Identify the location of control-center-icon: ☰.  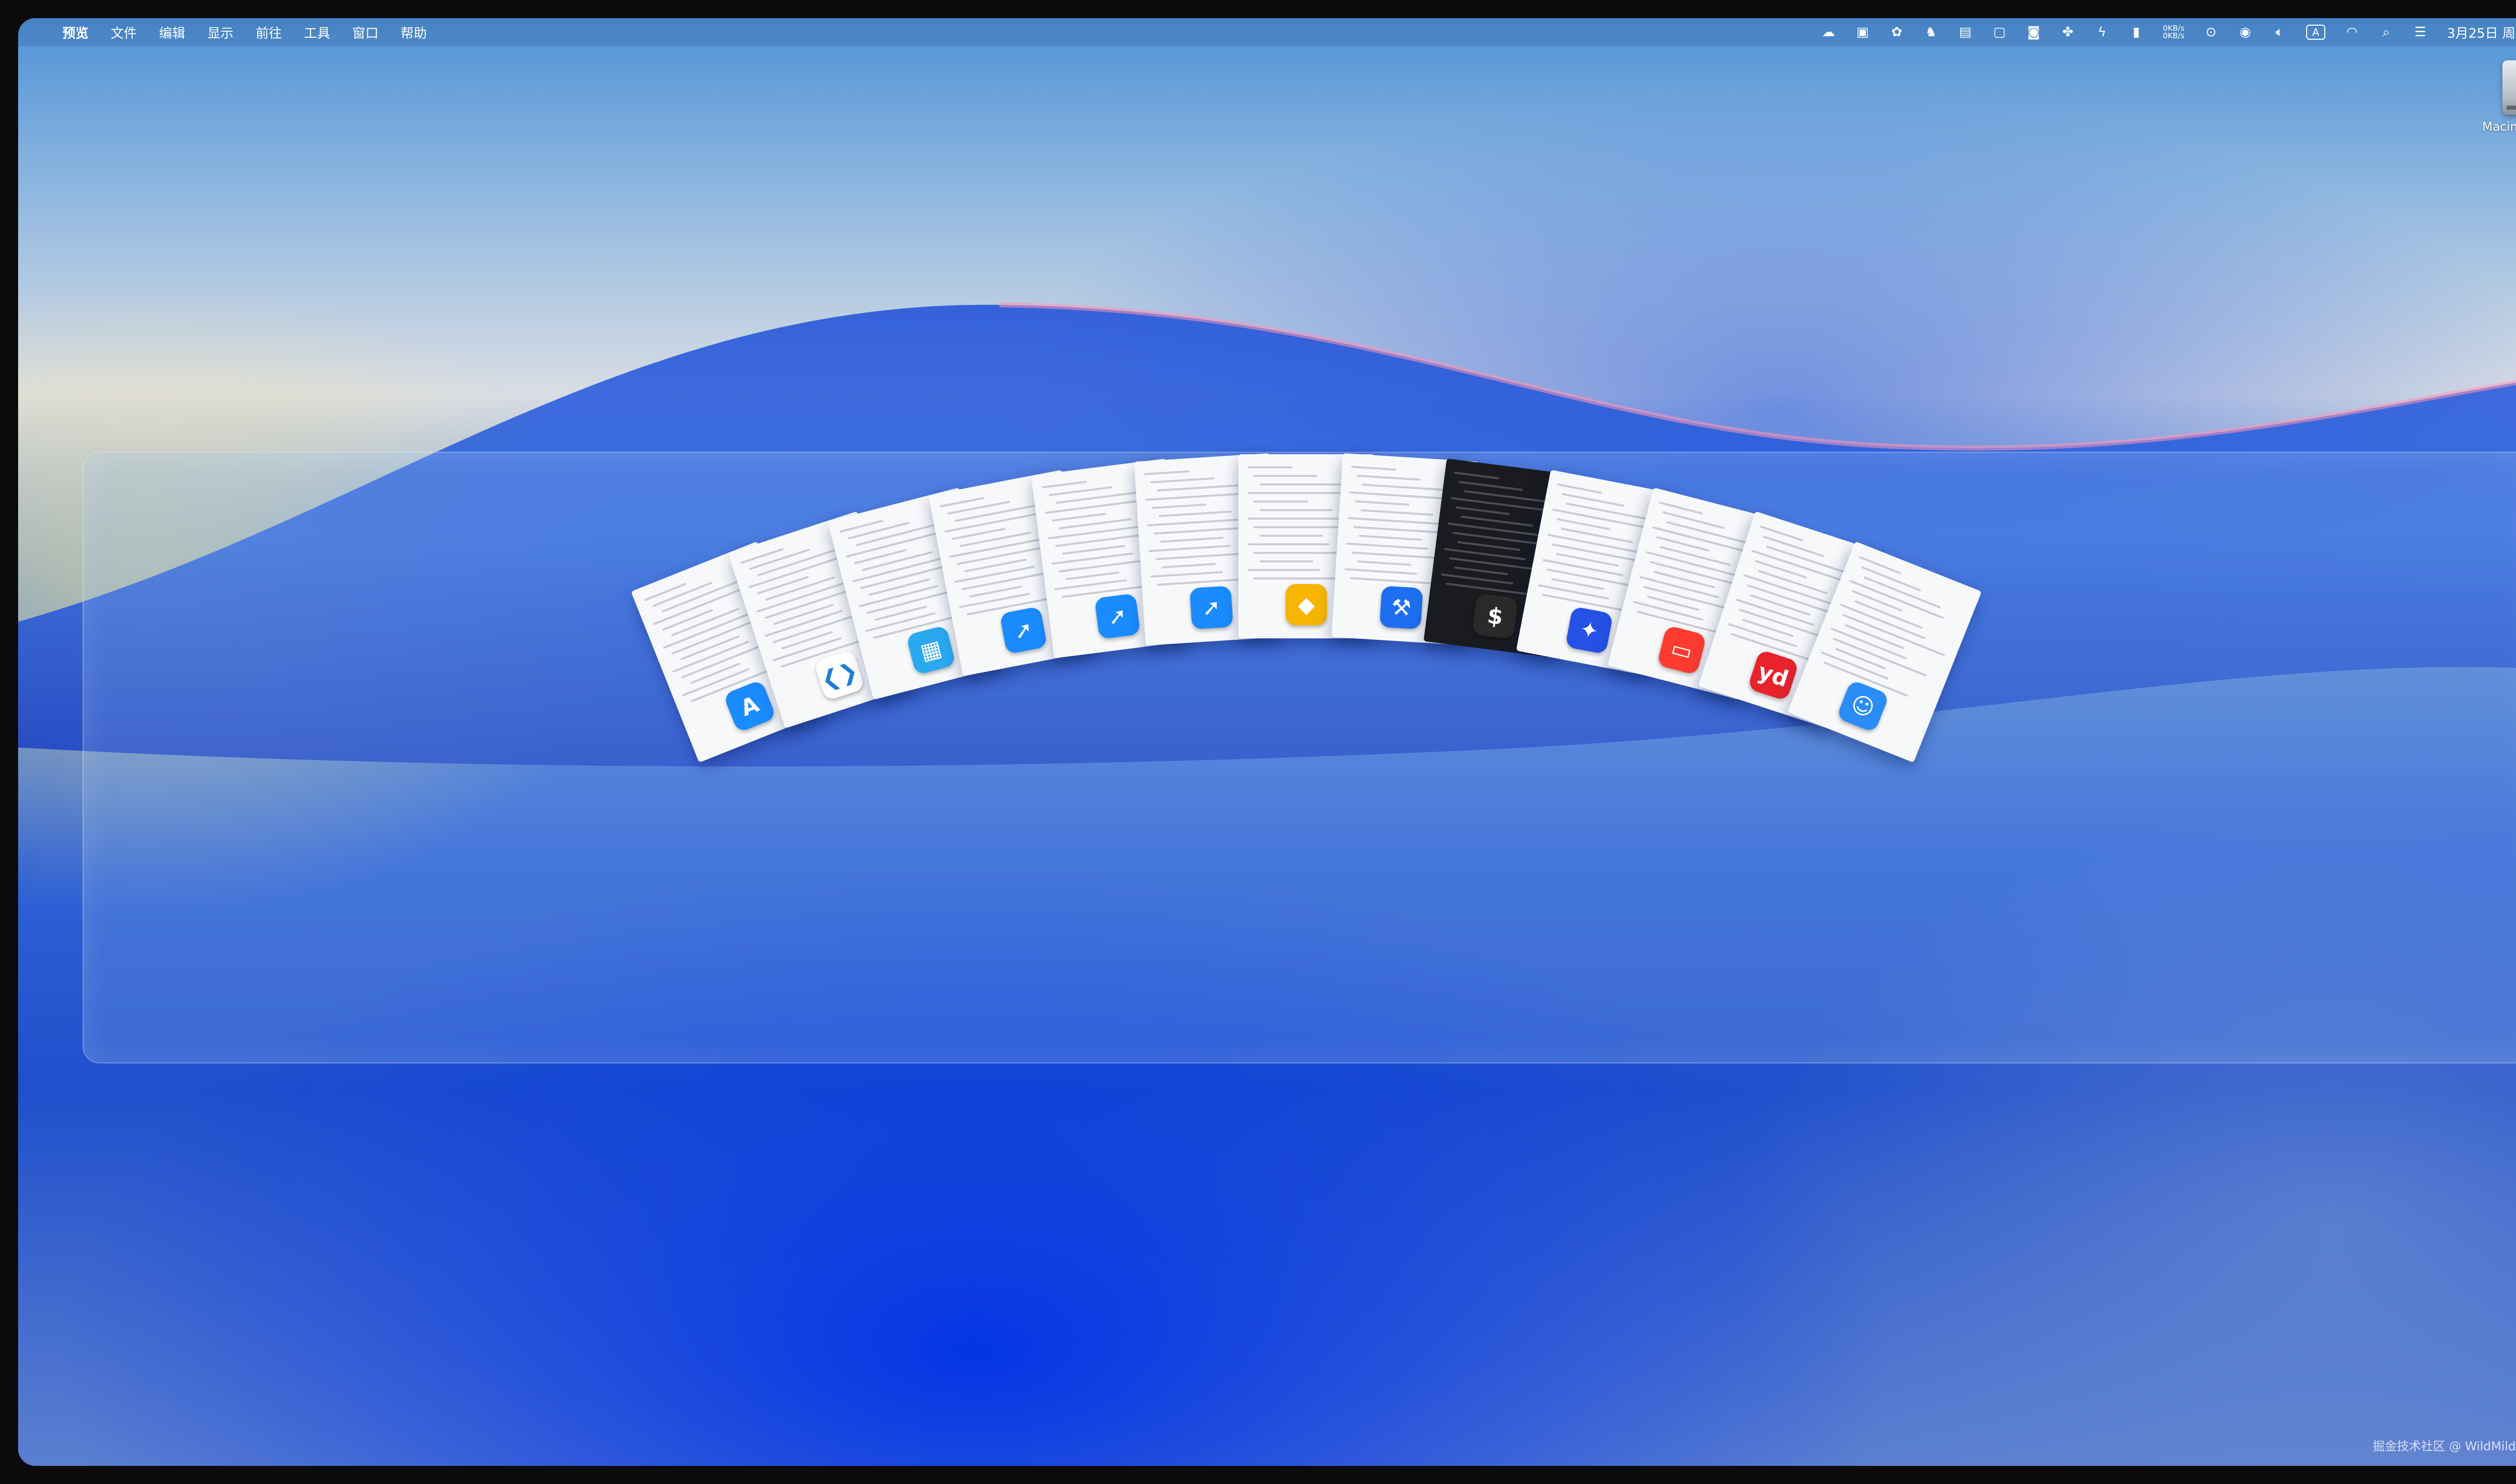
(2420, 32).